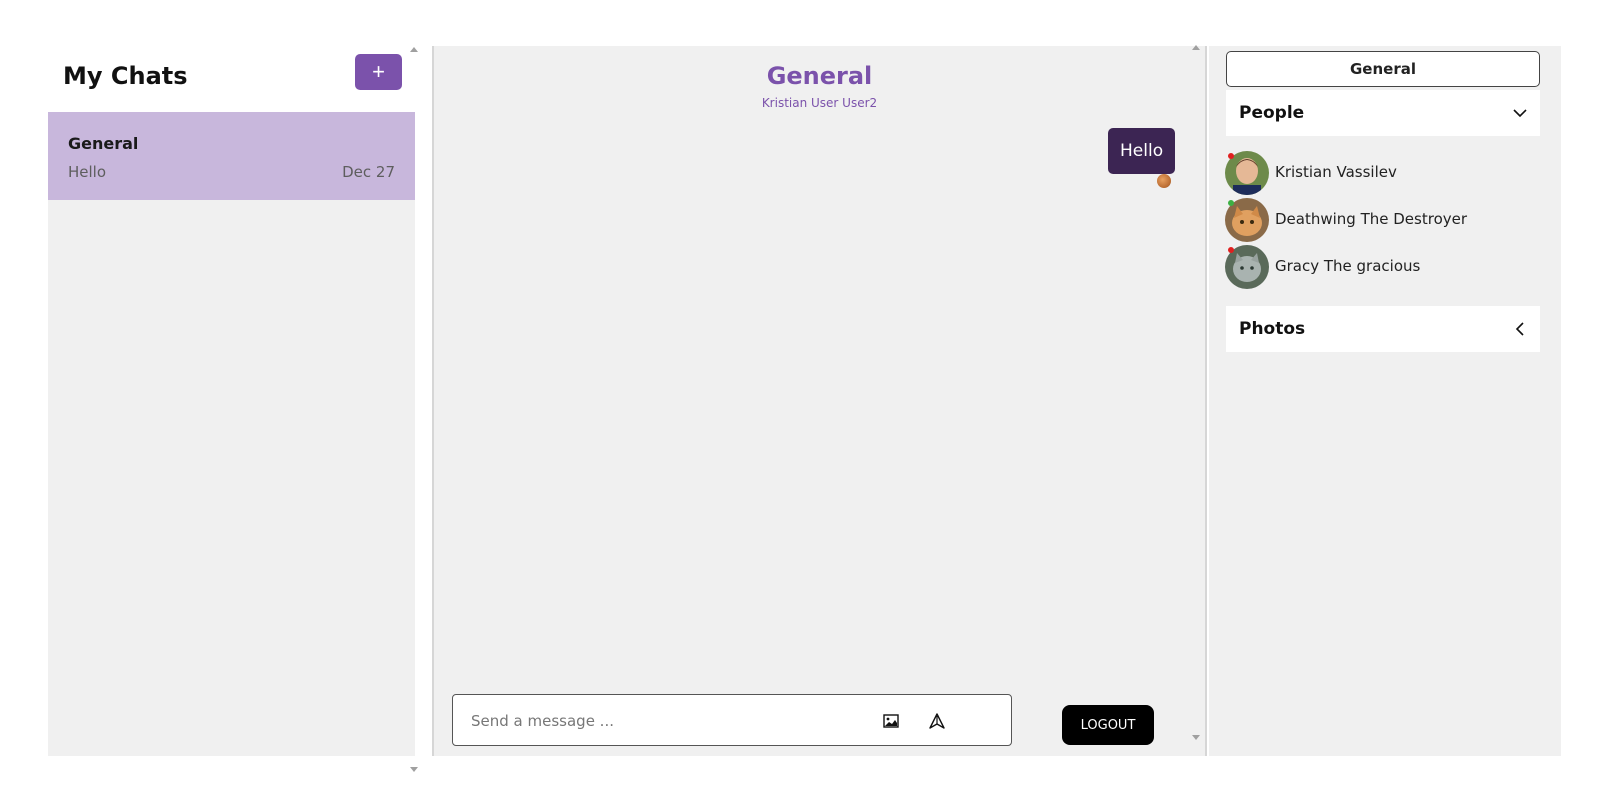  What do you see at coordinates (937, 721) in the screenshot?
I see `send-icon` at bounding box center [937, 721].